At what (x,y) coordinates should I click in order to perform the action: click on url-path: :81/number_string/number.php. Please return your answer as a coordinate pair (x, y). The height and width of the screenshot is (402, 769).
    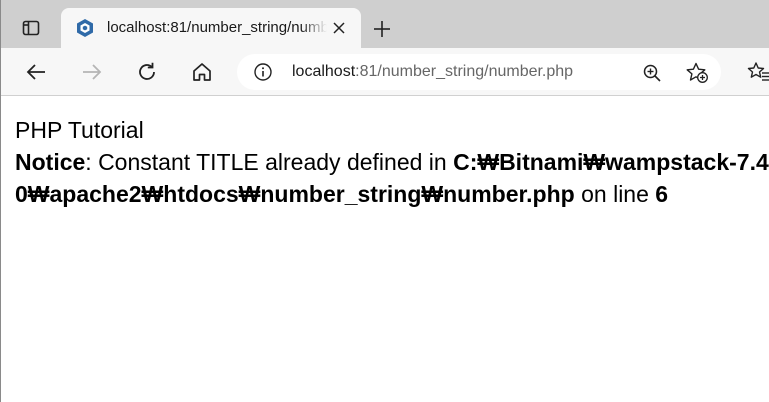
    Looking at the image, I should click on (464, 71).